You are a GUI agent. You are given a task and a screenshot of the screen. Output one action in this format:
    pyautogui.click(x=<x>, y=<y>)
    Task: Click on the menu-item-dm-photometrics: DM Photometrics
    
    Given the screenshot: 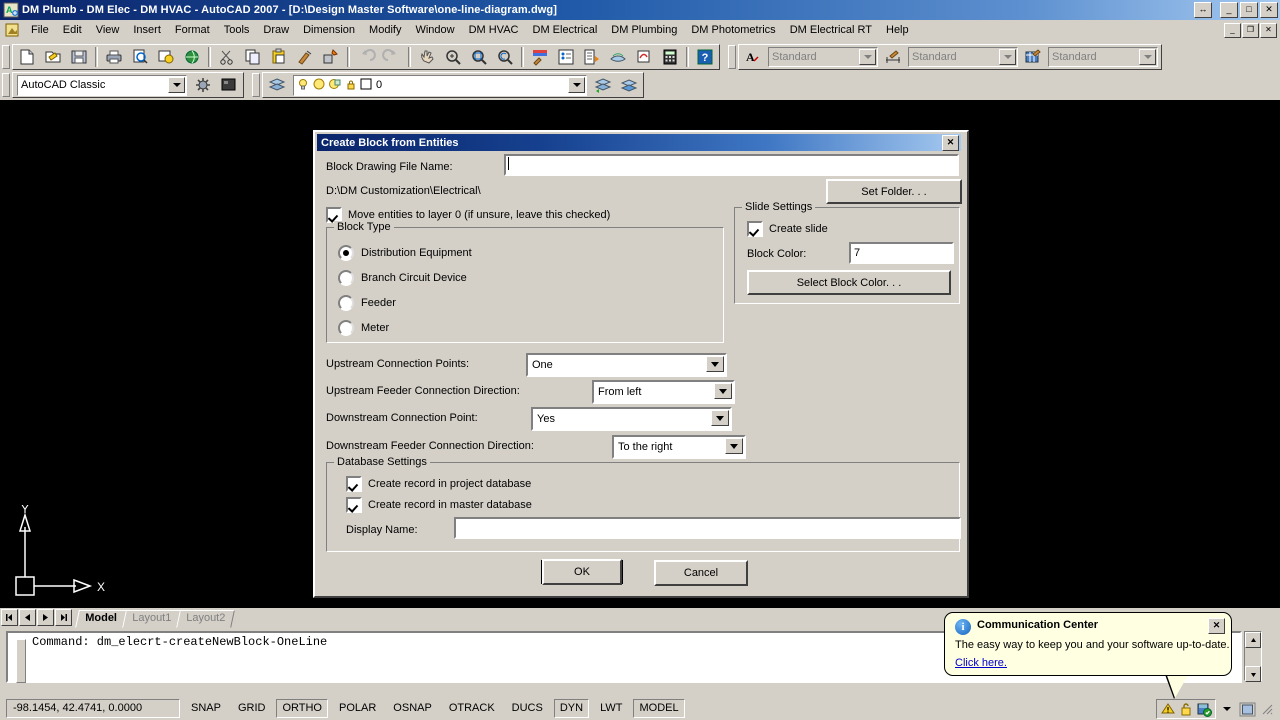 What is the action you would take?
    pyautogui.click(x=733, y=30)
    